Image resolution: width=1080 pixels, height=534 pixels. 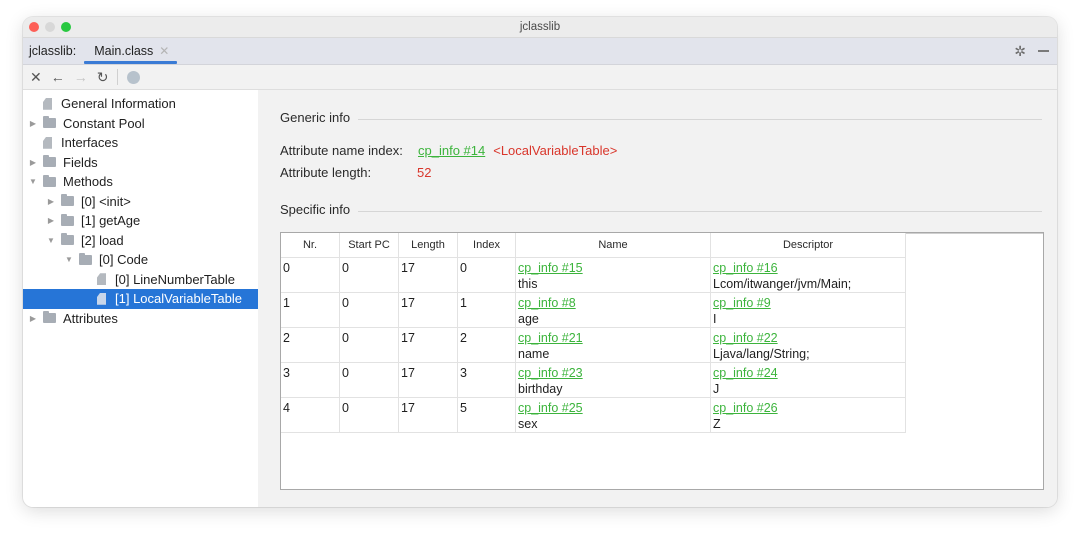 What do you see at coordinates (808, 268) in the screenshot?
I see `descriptor-cp-info-link: cp_info #16` at bounding box center [808, 268].